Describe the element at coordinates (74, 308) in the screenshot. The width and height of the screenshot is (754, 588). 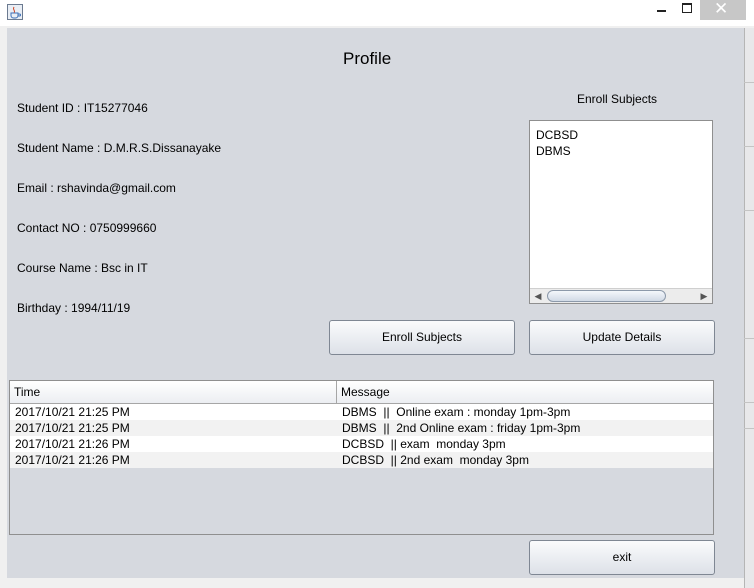
I see `birthday-label: Birthday : 1994/11/19` at that location.